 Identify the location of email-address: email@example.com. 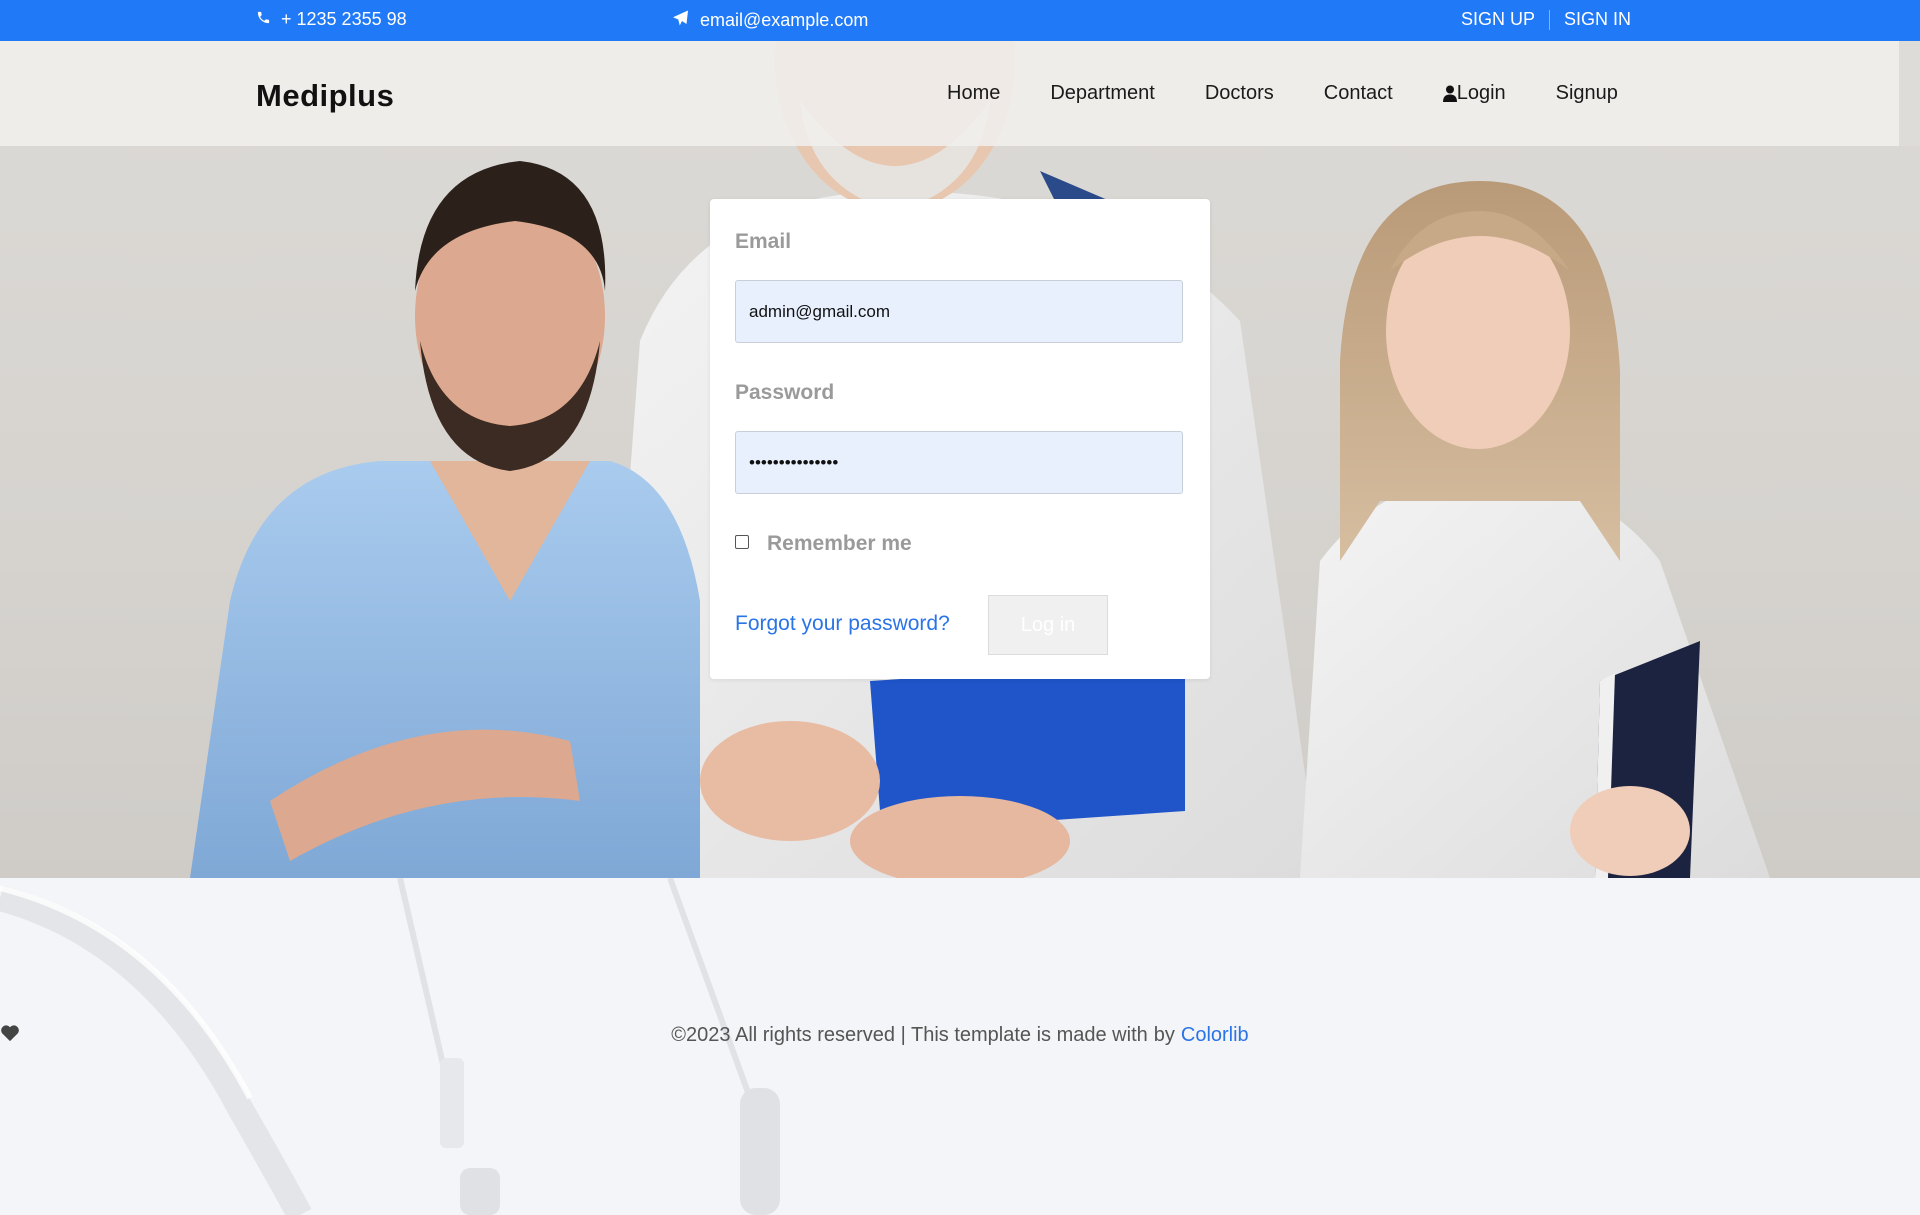
(784, 20).